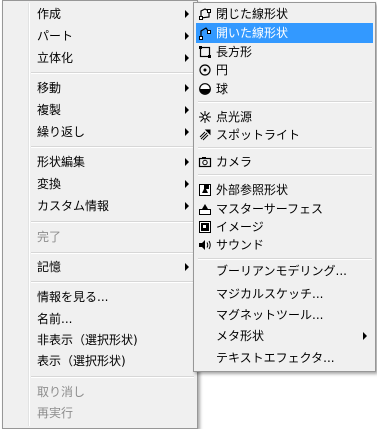 This screenshot has height=429, width=377. What do you see at coordinates (234, 162) in the screenshot?
I see `submenu-item-label: カメラ` at bounding box center [234, 162].